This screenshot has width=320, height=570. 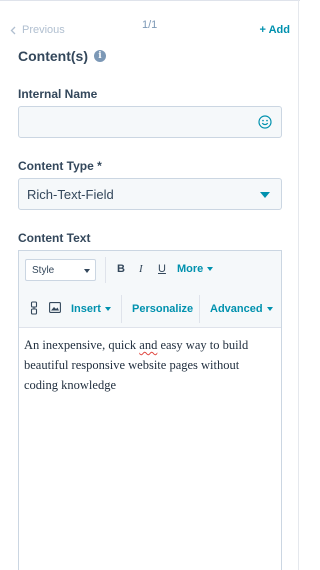 What do you see at coordinates (162, 269) in the screenshot?
I see `underline-button: U` at bounding box center [162, 269].